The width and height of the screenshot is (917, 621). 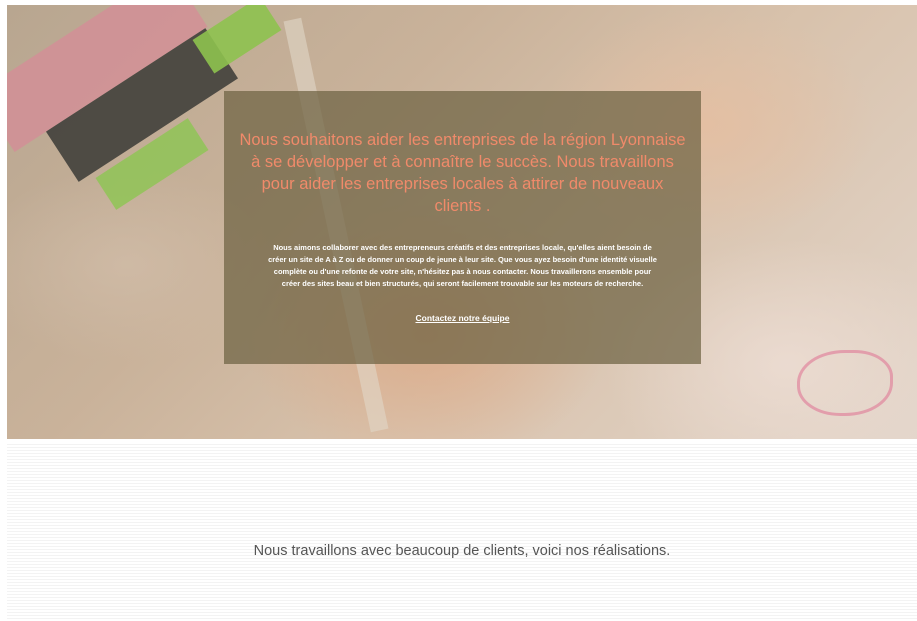 I want to click on contact-team-link: Contactez notre équipe, so click(x=462, y=318).